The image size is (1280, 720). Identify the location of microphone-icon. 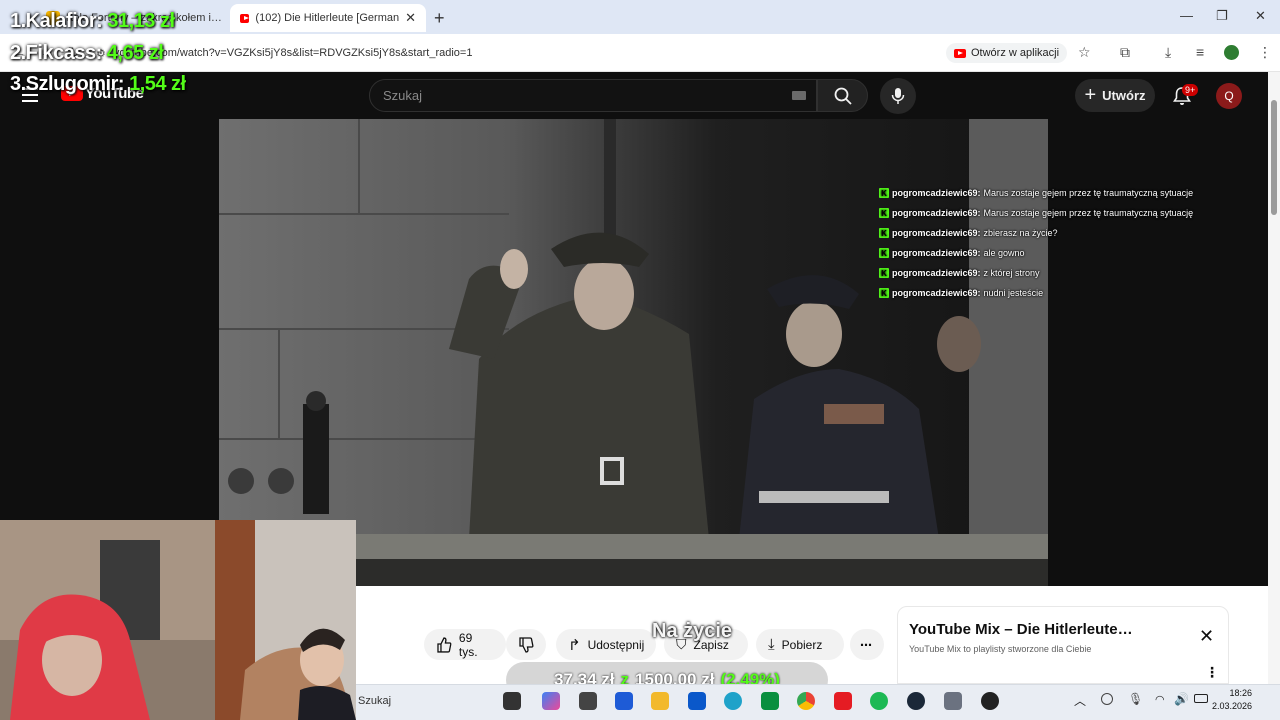
(898, 96).